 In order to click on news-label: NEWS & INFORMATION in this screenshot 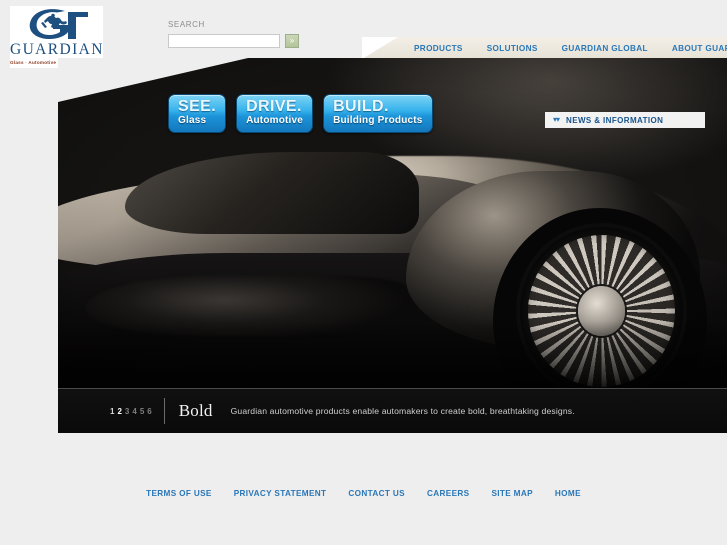, I will do `click(615, 120)`.